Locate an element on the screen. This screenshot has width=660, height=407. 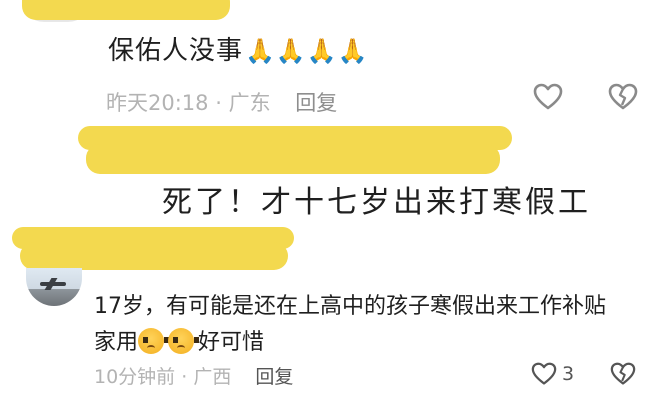
comment-text: 死了！才十七岁出来打寒假工 is located at coordinates (376, 202).